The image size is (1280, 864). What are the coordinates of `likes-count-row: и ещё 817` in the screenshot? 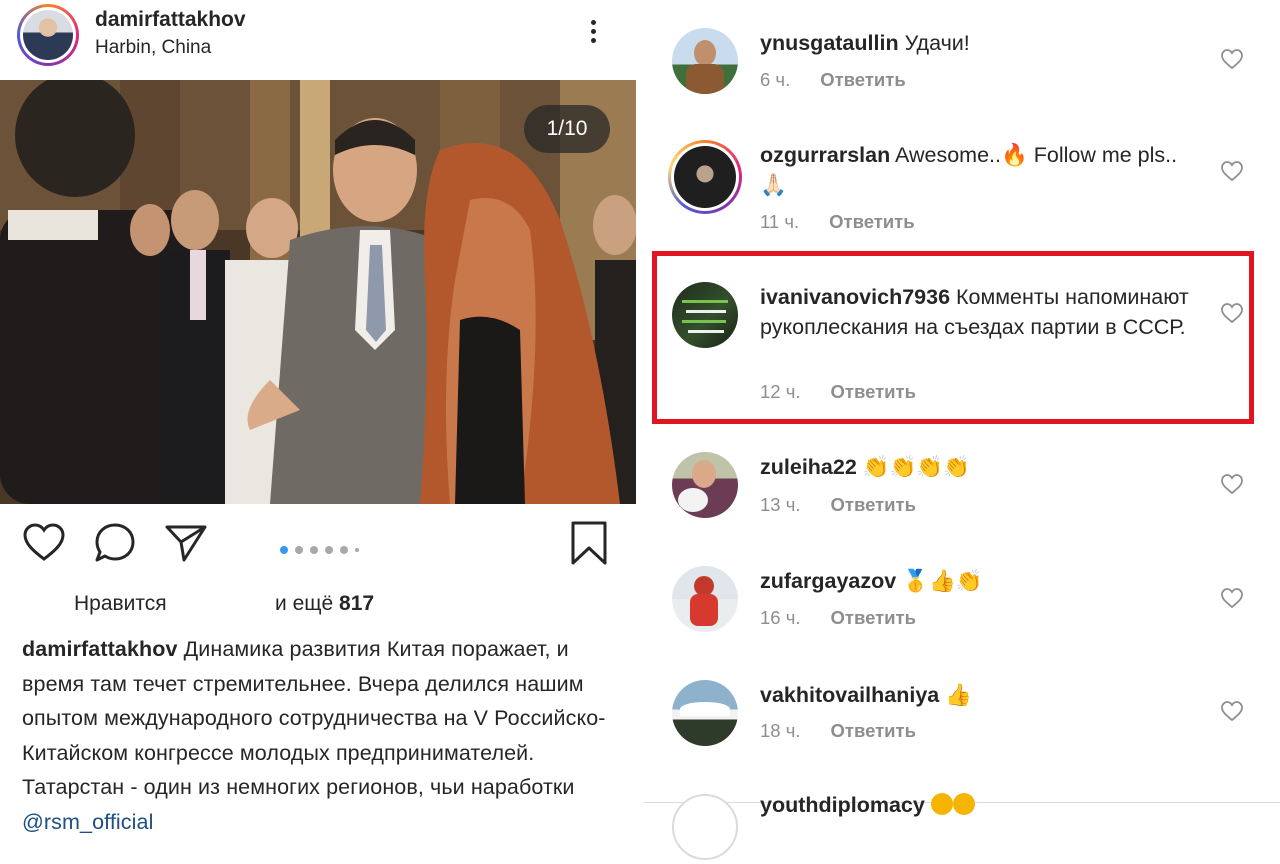 It's located at (324, 604).